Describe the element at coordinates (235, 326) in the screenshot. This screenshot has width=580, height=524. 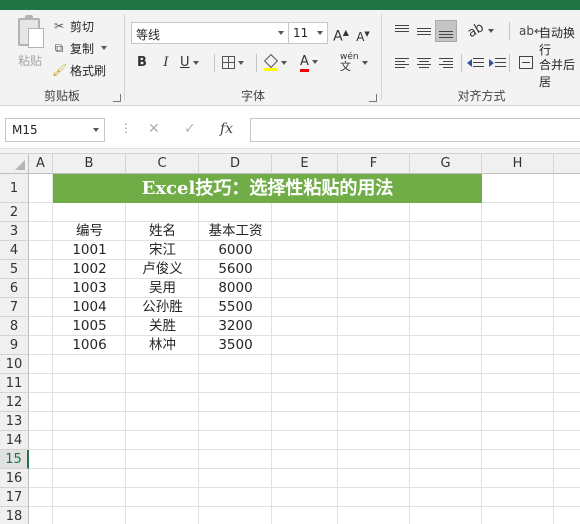
I see `table-cell: 3200` at that location.